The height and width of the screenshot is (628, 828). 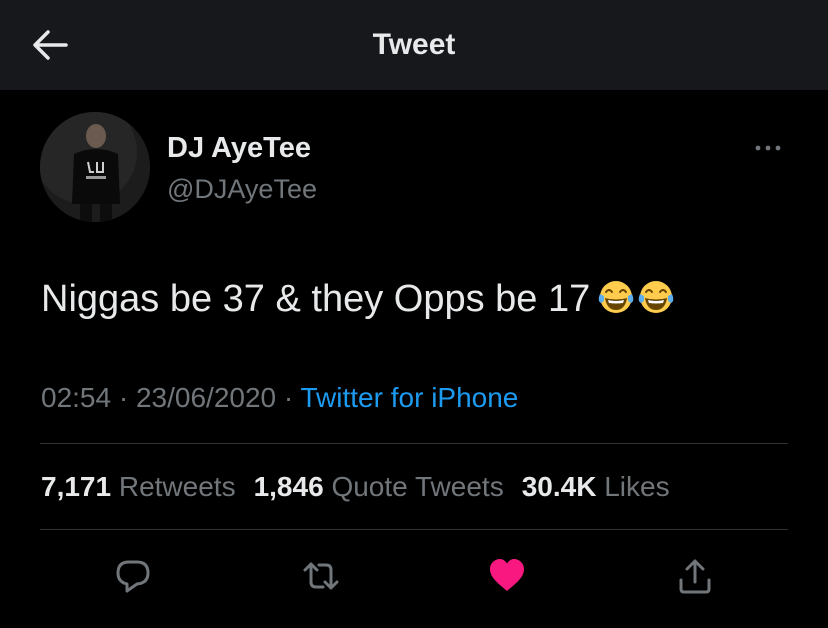 I want to click on likes-count: 30.4K, so click(x=559, y=486).